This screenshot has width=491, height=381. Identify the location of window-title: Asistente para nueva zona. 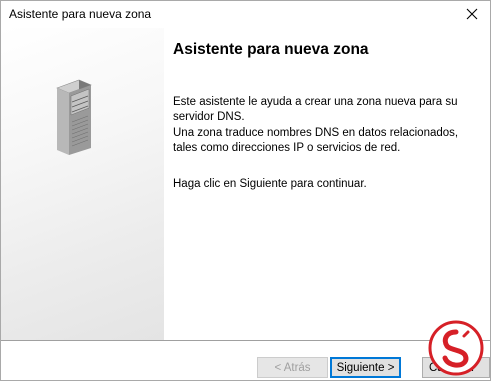
(80, 14).